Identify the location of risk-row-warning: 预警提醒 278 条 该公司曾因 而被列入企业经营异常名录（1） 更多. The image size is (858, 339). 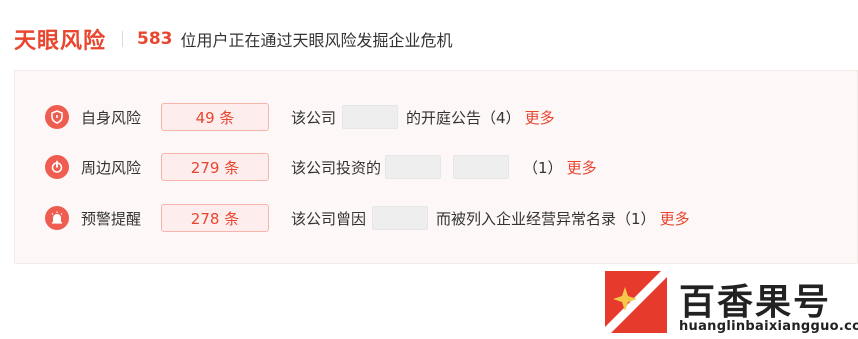
(436, 218).